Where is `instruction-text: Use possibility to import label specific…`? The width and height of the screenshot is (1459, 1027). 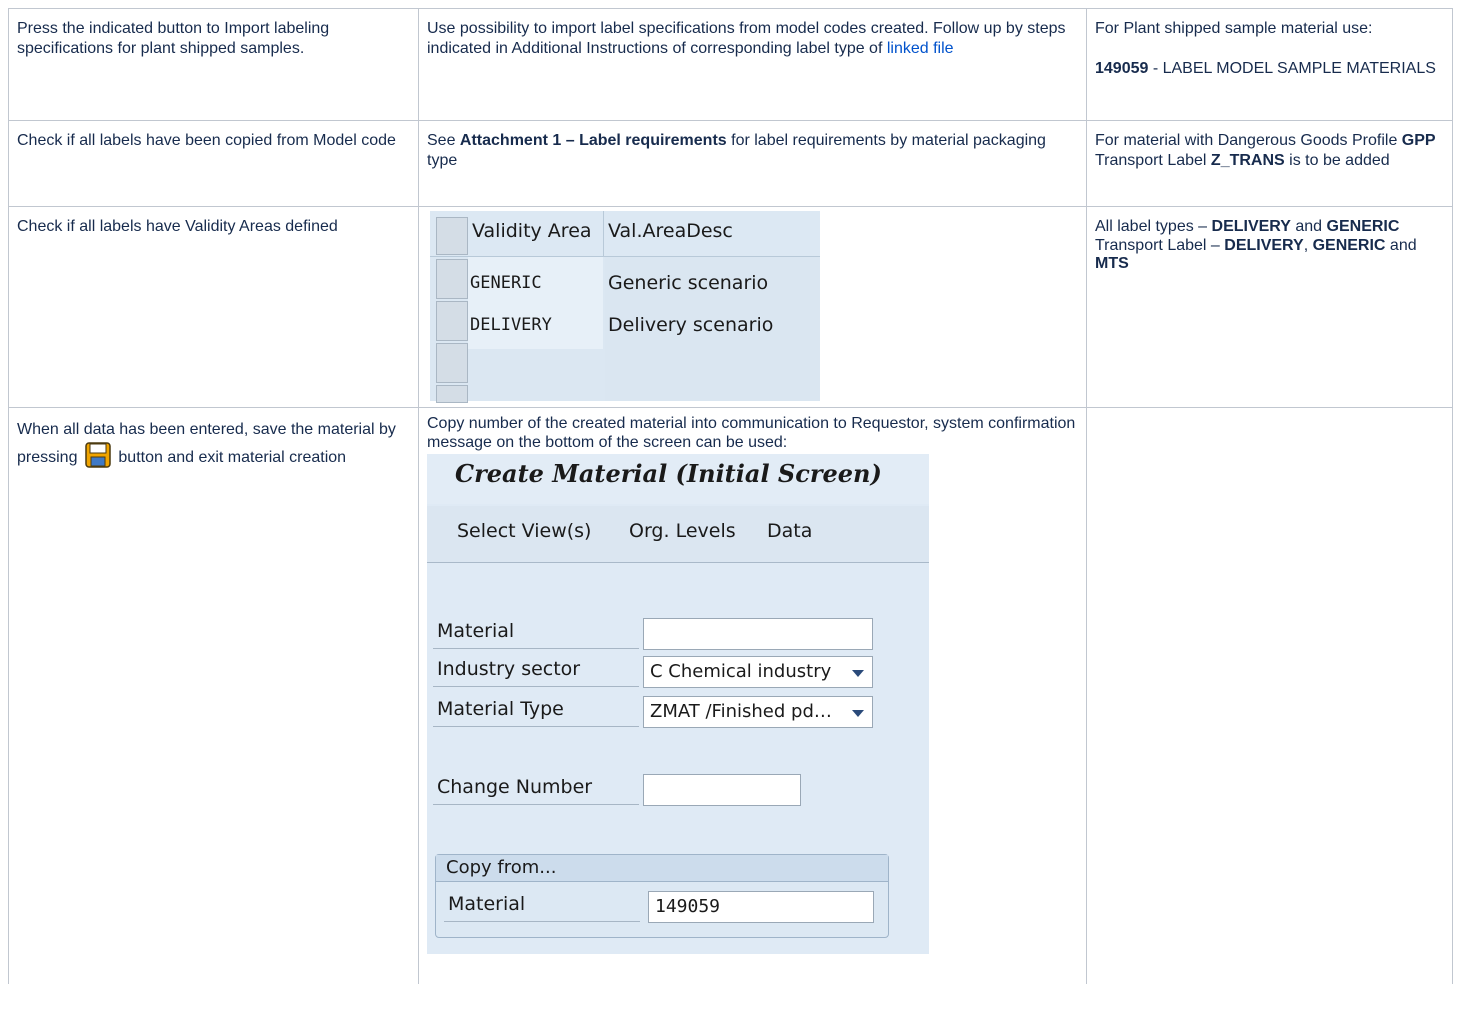
instruction-text: Use possibility to import label specific… is located at coordinates (746, 38).